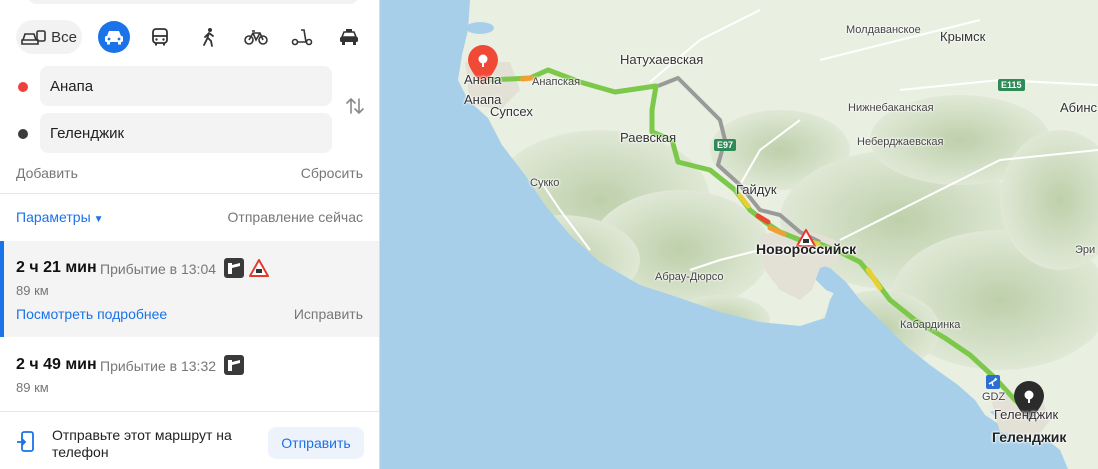 The height and width of the screenshot is (469, 1098). What do you see at coordinates (648, 137) in the screenshot?
I see `map-label-raevskaya: Раевская` at bounding box center [648, 137].